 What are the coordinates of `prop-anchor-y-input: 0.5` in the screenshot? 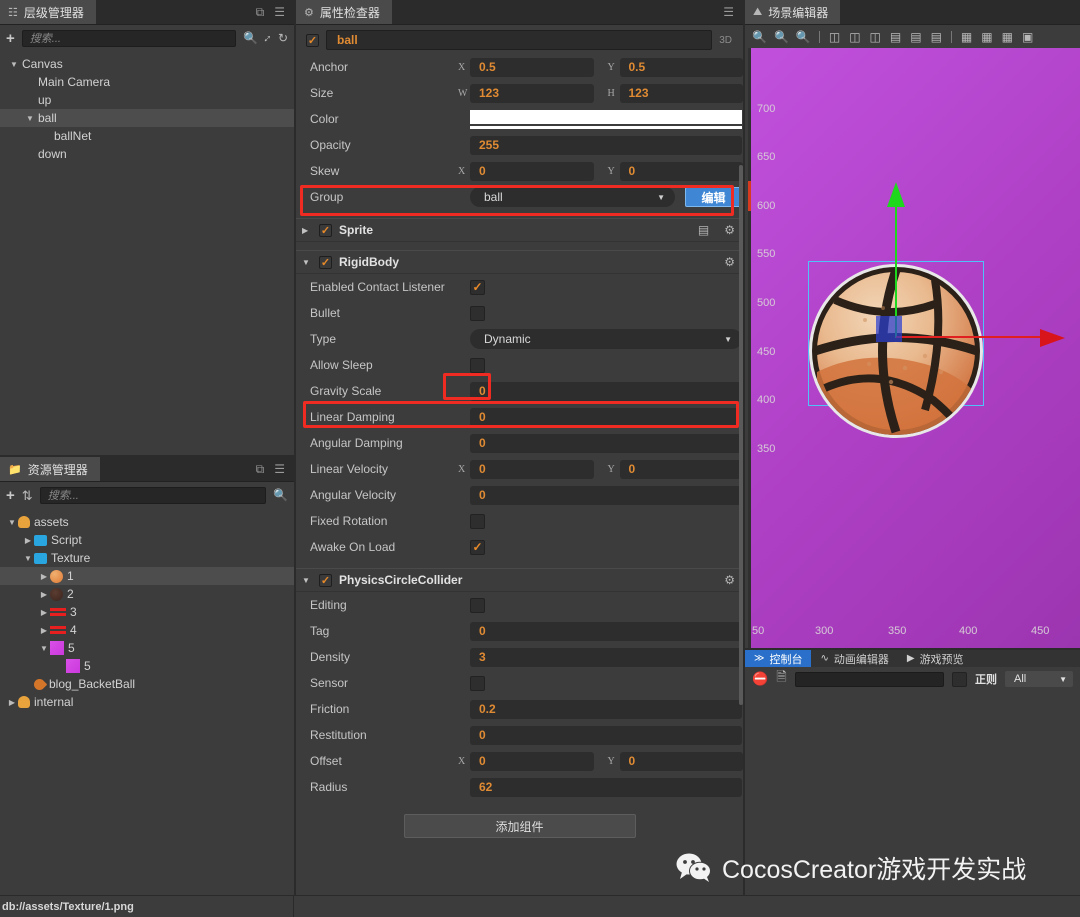 It's located at (681, 67).